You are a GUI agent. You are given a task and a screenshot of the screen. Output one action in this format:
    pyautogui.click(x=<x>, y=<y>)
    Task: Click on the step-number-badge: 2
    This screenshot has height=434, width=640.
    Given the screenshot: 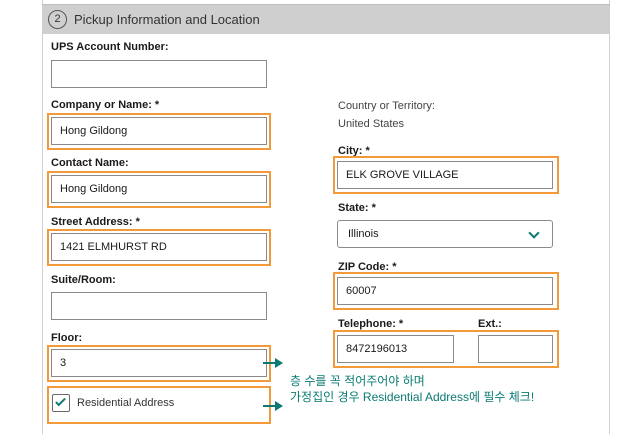 What is the action you would take?
    pyautogui.click(x=57, y=19)
    